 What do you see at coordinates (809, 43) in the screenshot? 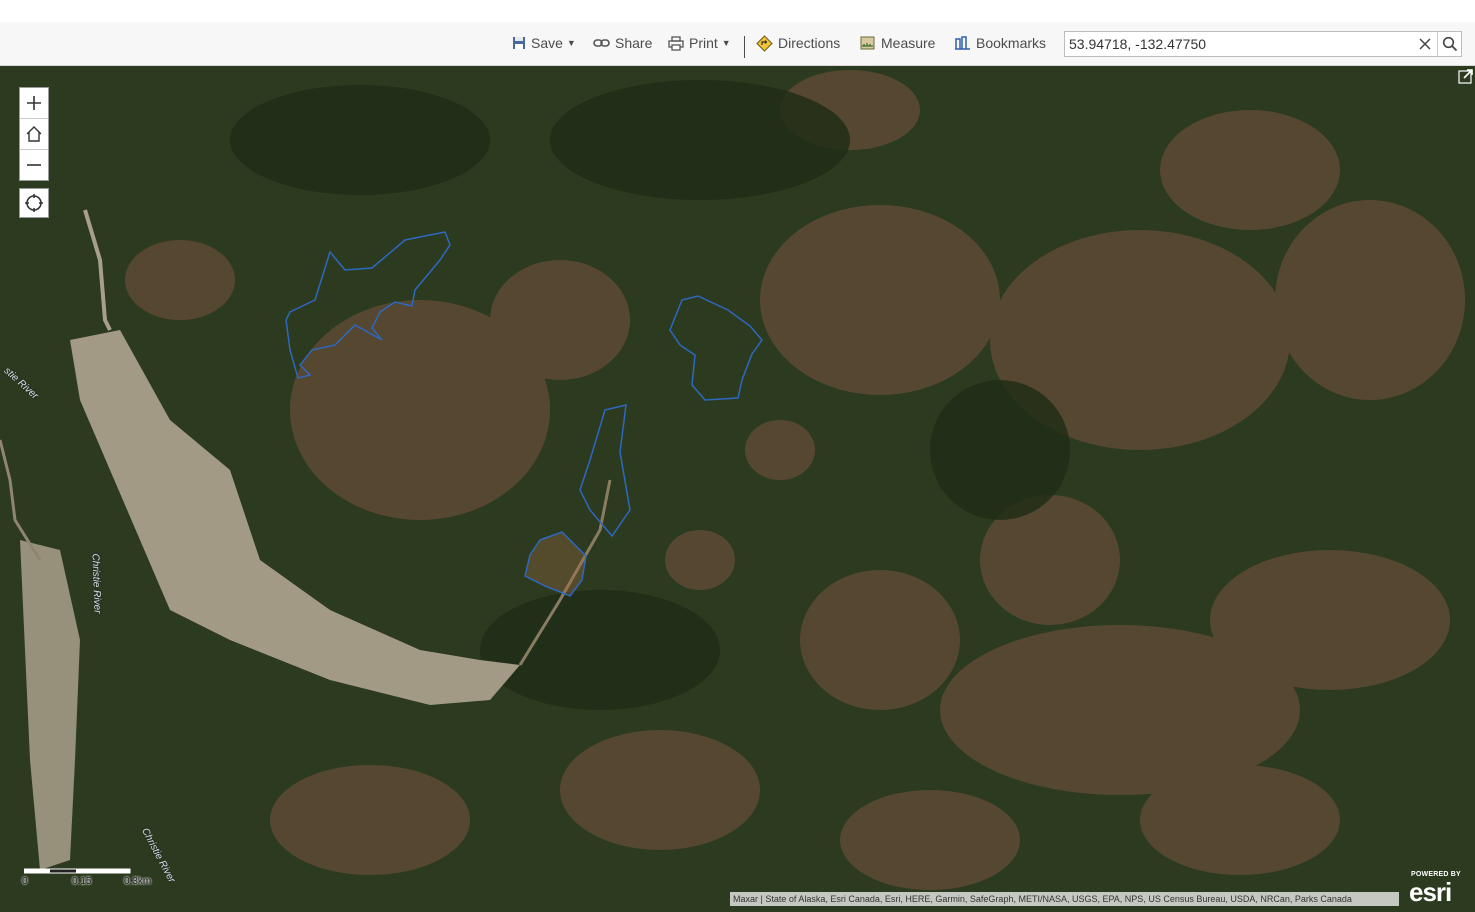
I see `directions-label: Directions` at bounding box center [809, 43].